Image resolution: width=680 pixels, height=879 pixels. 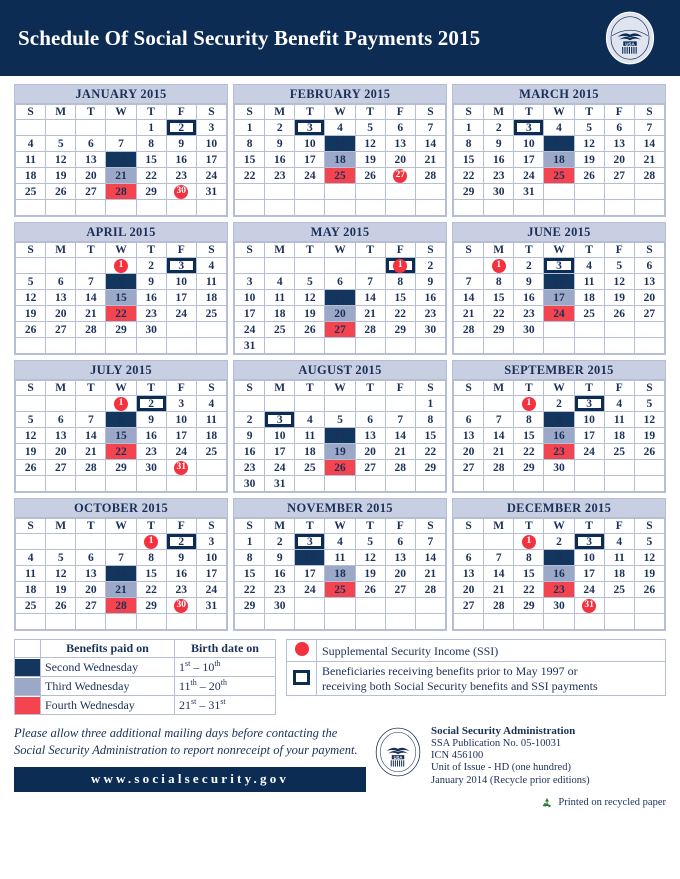 I want to click on day-cell-second-wednesday: 8, so click(x=121, y=419).